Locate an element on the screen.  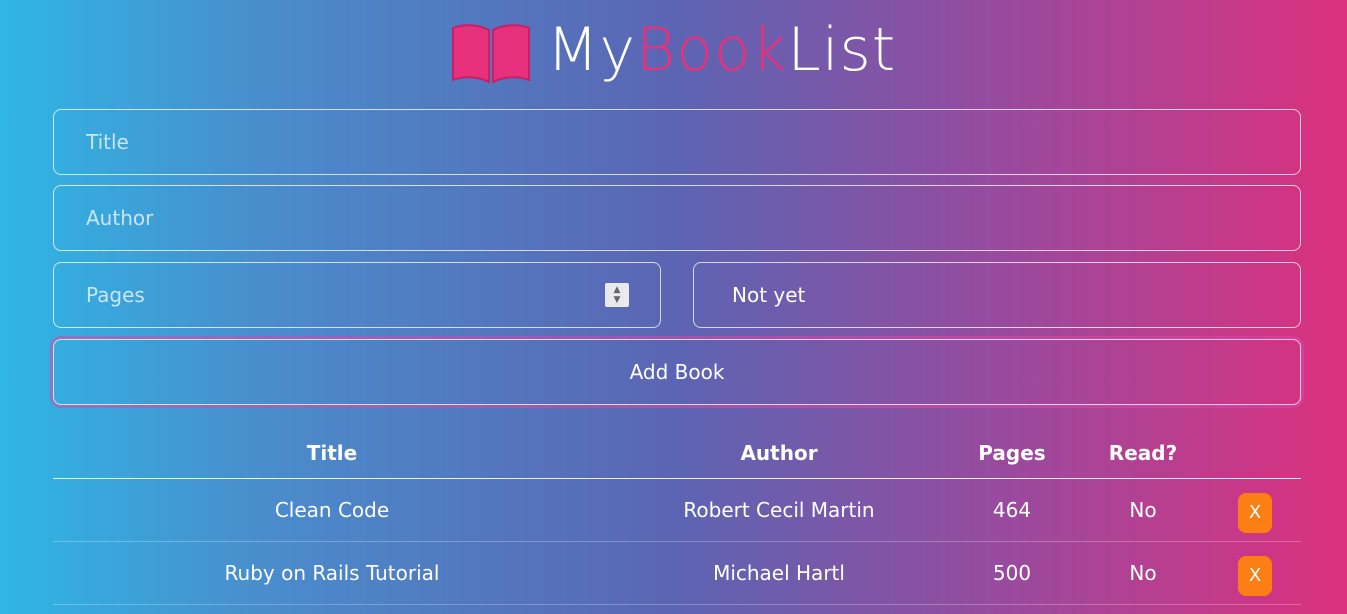
spinner-down-icon: ▼ is located at coordinates (617, 300).